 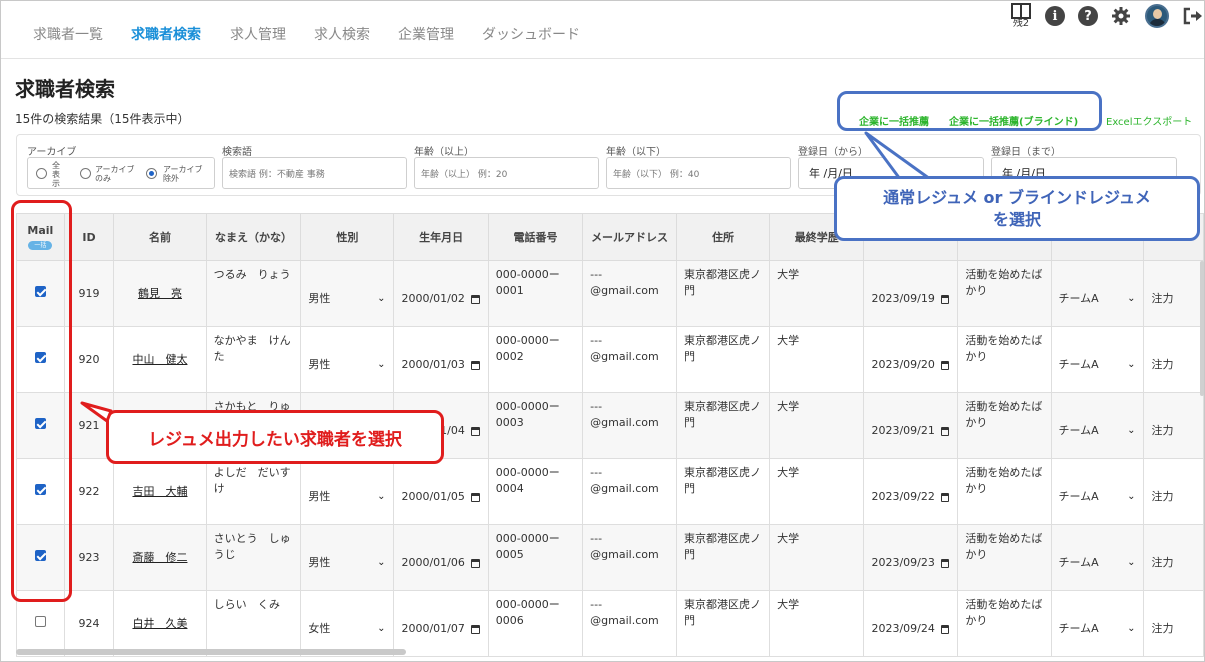 I want to click on nav-item-job-search: 求人検索, so click(x=342, y=34).